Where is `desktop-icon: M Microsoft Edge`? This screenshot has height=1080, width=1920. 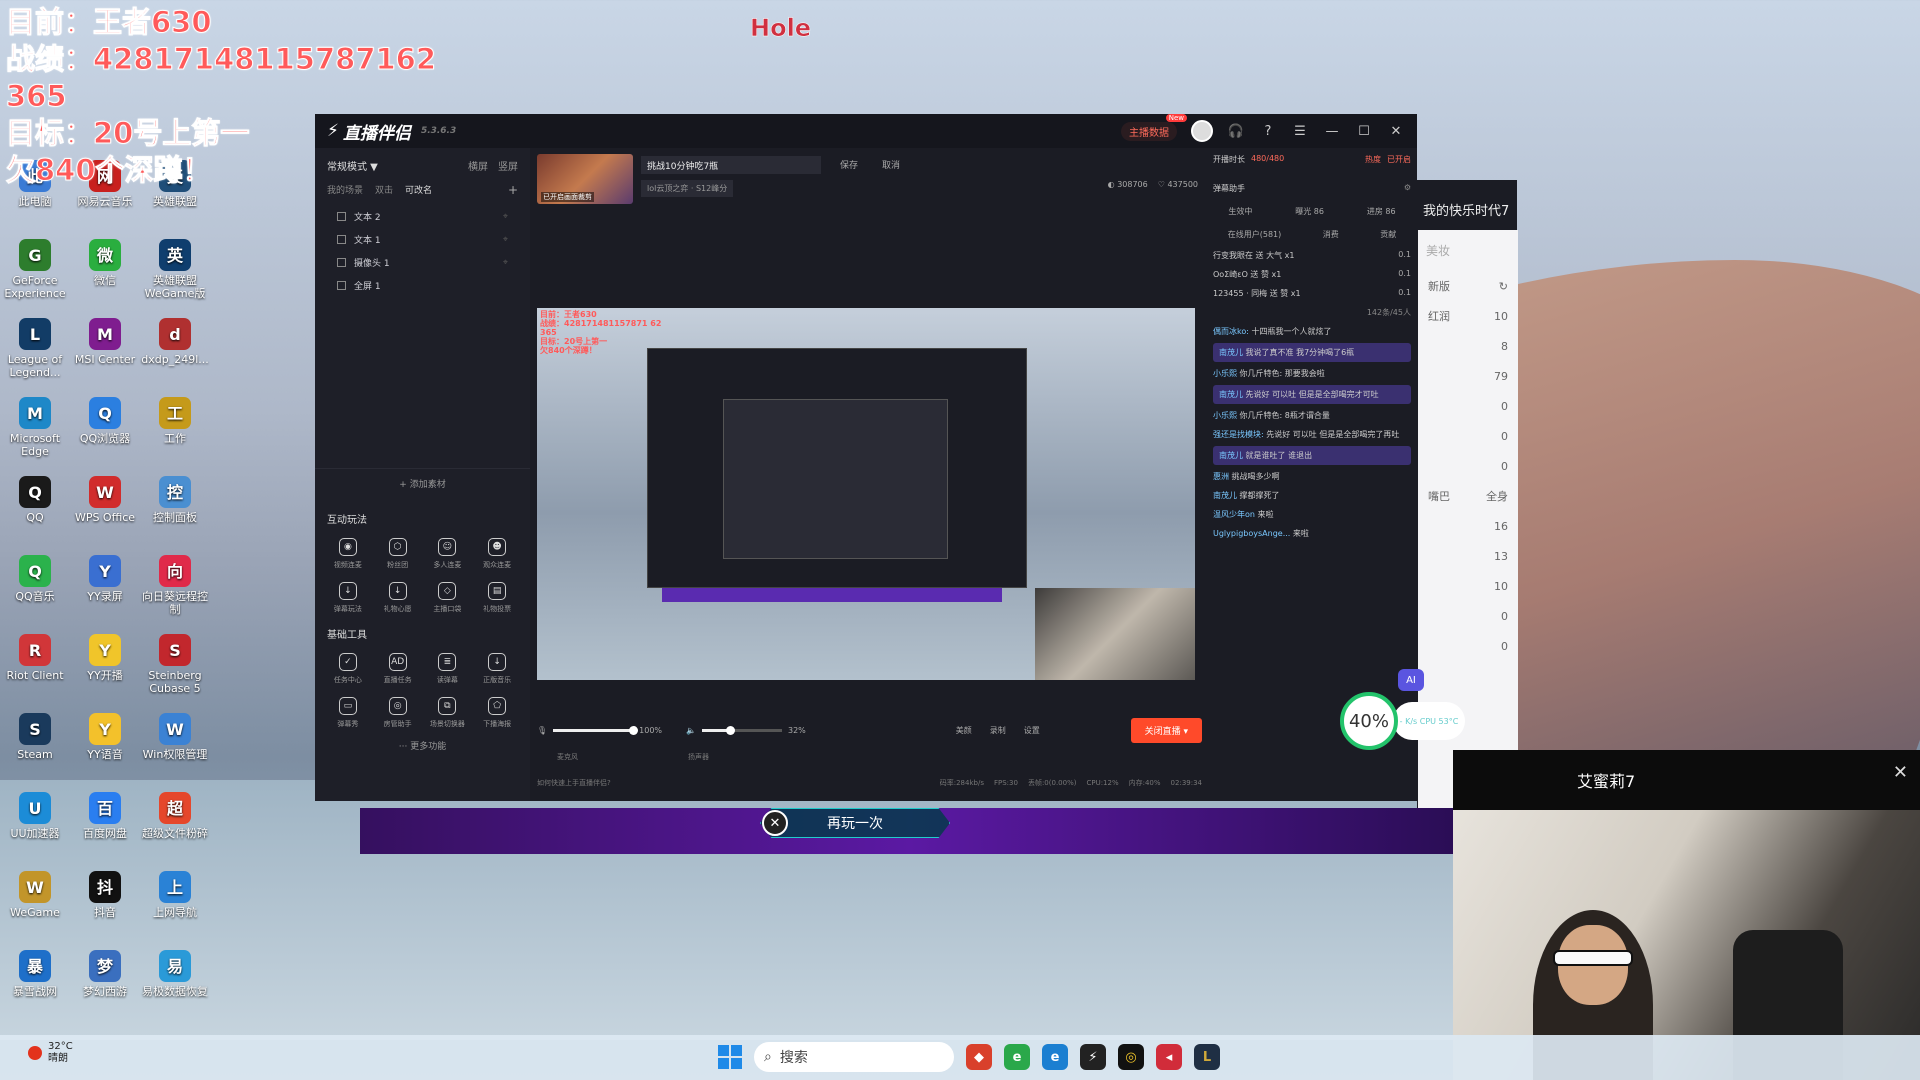
desktop-icon: M Microsoft Edge is located at coordinates (35, 427).